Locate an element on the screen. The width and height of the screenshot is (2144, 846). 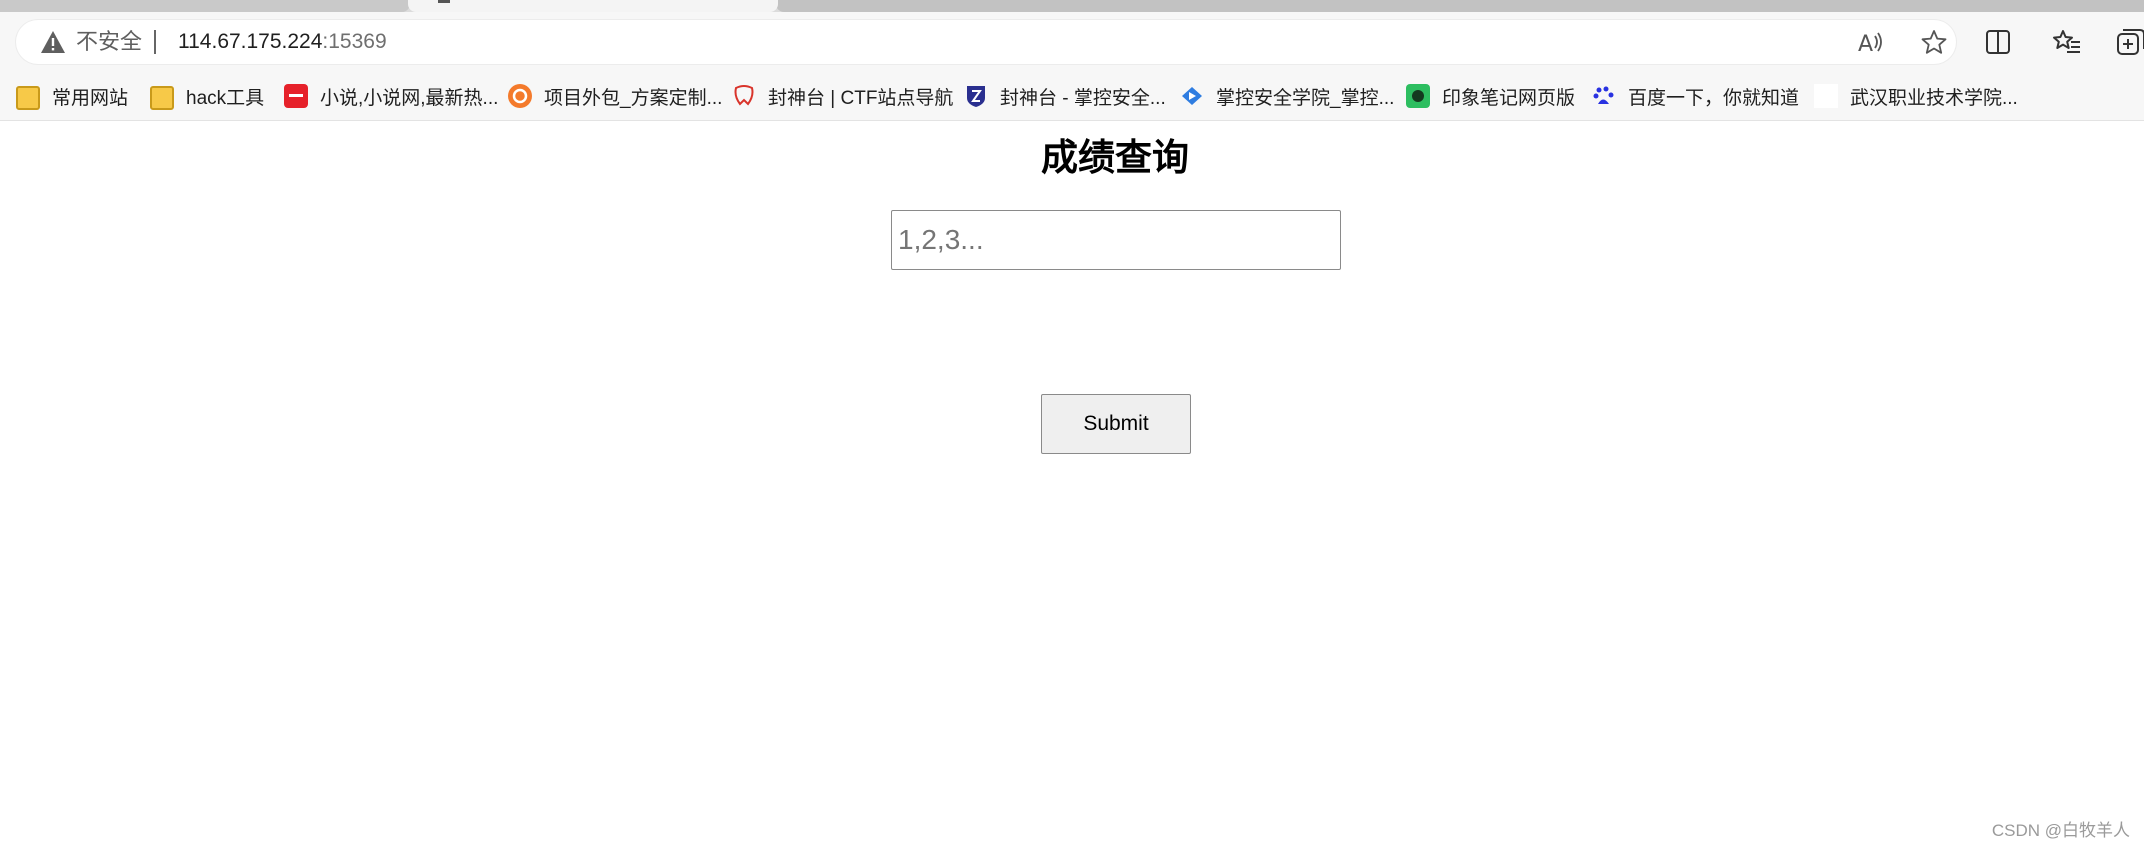
zkaq-icon is located at coordinates (1192, 96).